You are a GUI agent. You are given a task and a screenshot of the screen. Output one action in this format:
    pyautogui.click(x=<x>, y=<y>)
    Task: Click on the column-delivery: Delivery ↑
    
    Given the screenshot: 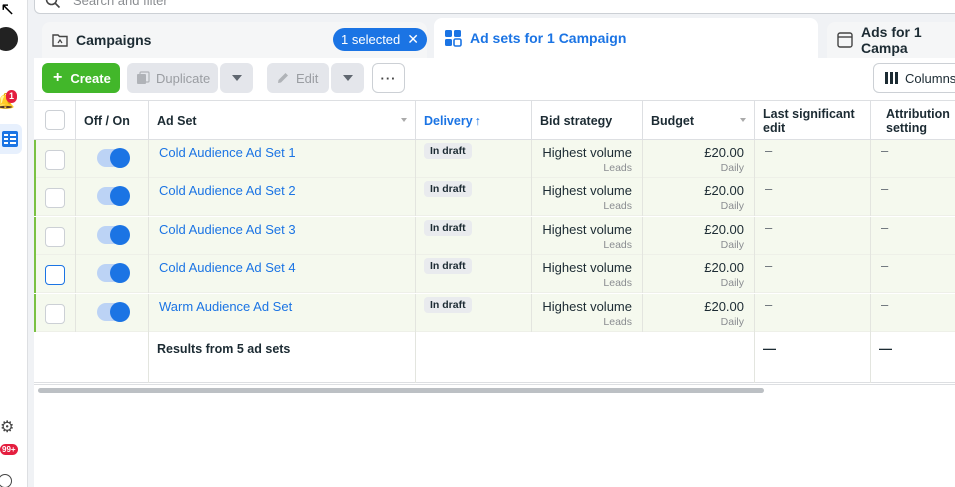 What is the action you would take?
    pyautogui.click(x=473, y=120)
    